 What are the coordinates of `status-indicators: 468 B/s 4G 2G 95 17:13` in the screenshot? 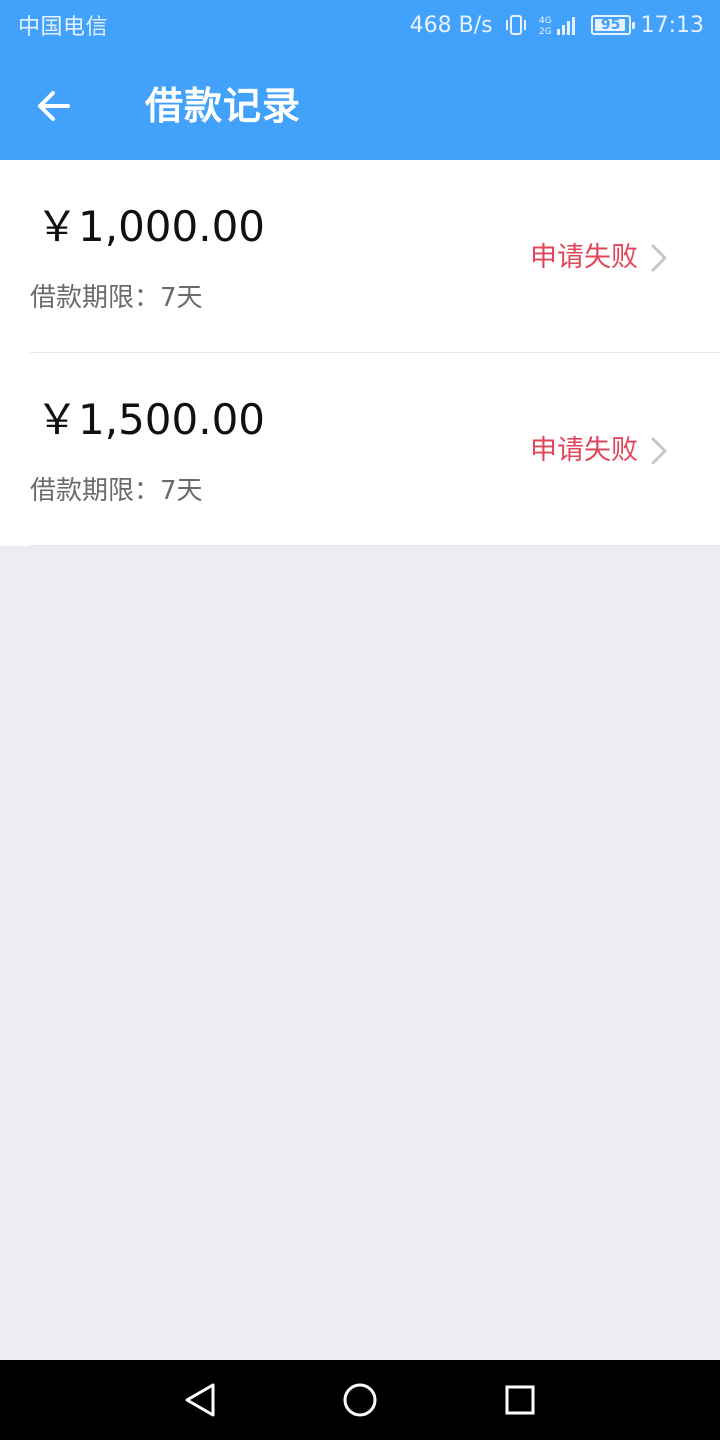 It's located at (557, 25).